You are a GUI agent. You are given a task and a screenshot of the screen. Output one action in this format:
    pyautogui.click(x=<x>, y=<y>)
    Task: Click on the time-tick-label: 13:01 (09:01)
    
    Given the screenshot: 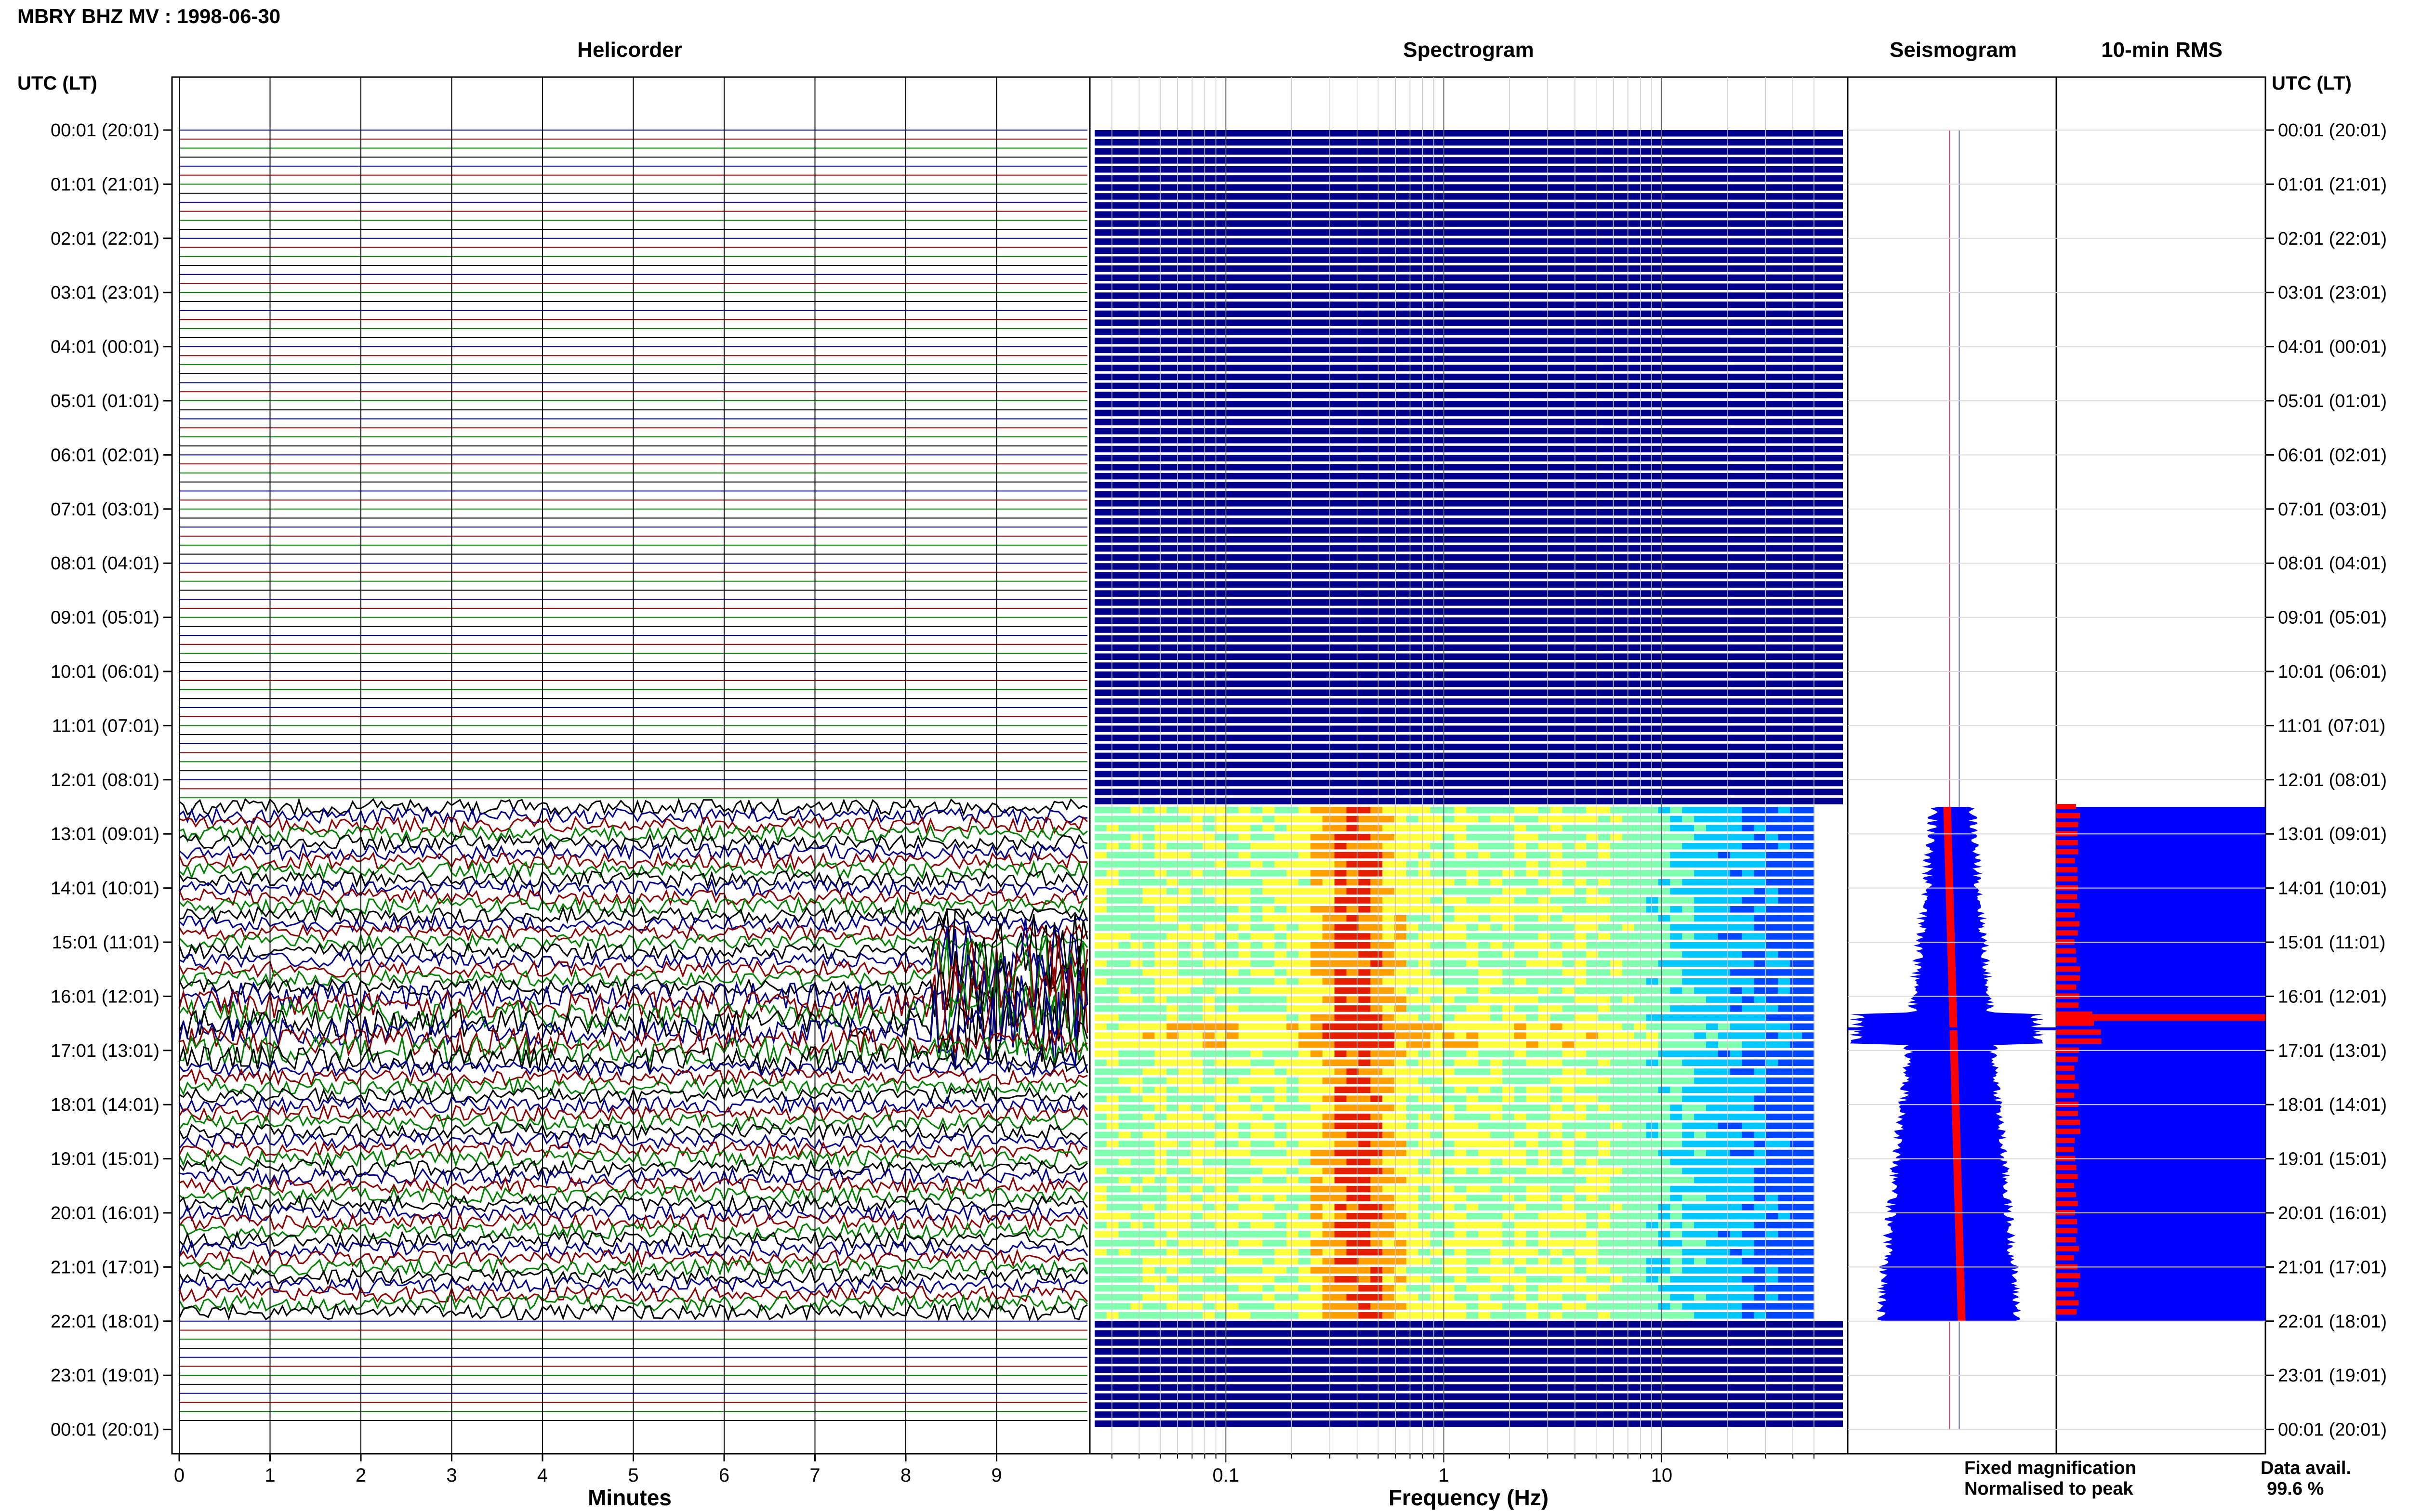 What is the action you would take?
    pyautogui.click(x=105, y=834)
    